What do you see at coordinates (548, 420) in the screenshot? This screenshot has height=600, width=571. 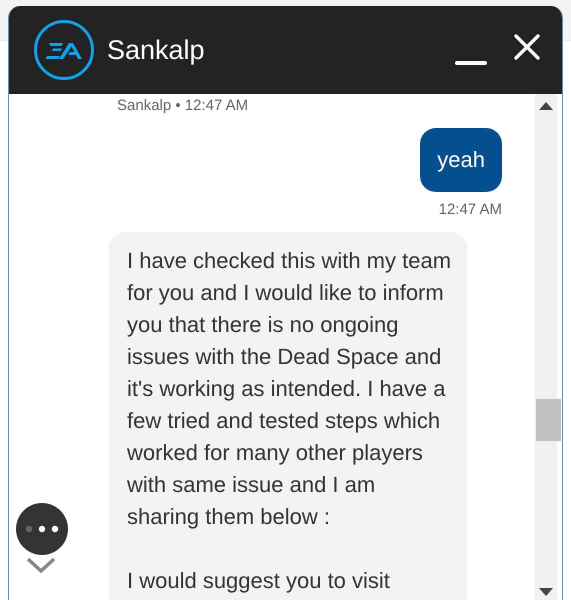 I see `scrollbar-thumb` at bounding box center [548, 420].